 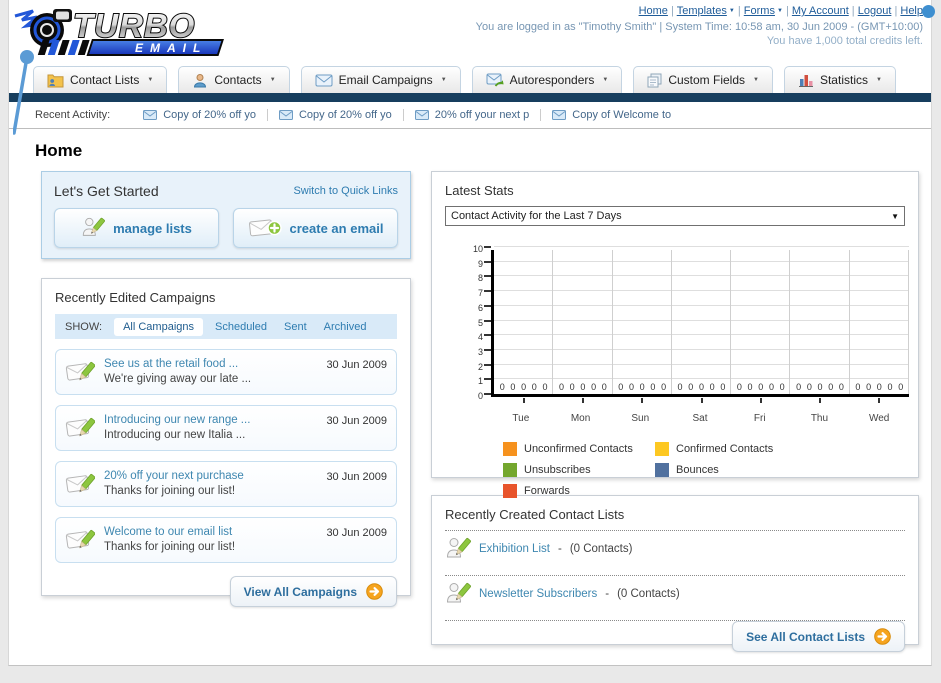 I want to click on stats-period-select: Contact Activity for the Last 7 Days ▼, so click(x=675, y=216).